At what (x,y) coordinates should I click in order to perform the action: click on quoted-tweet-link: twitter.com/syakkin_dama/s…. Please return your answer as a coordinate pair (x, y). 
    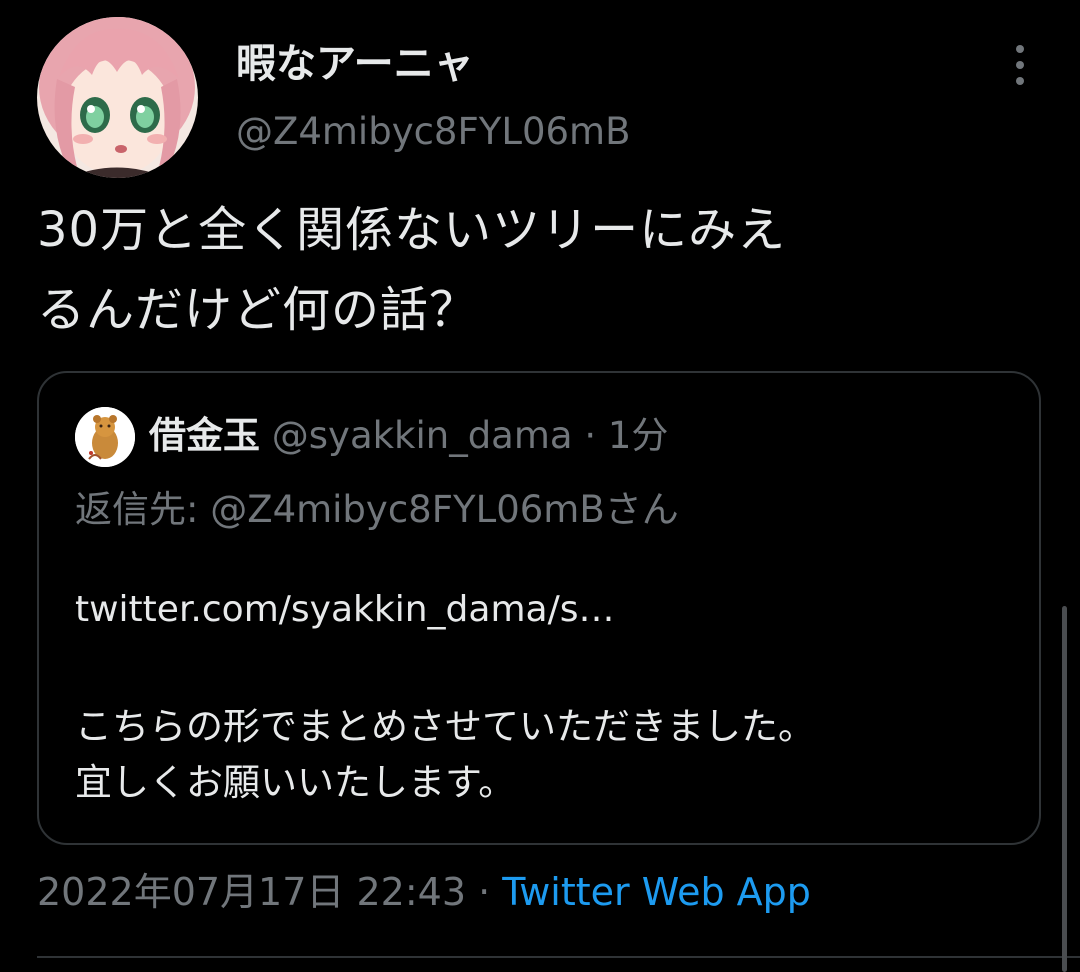
    Looking at the image, I should click on (344, 610).